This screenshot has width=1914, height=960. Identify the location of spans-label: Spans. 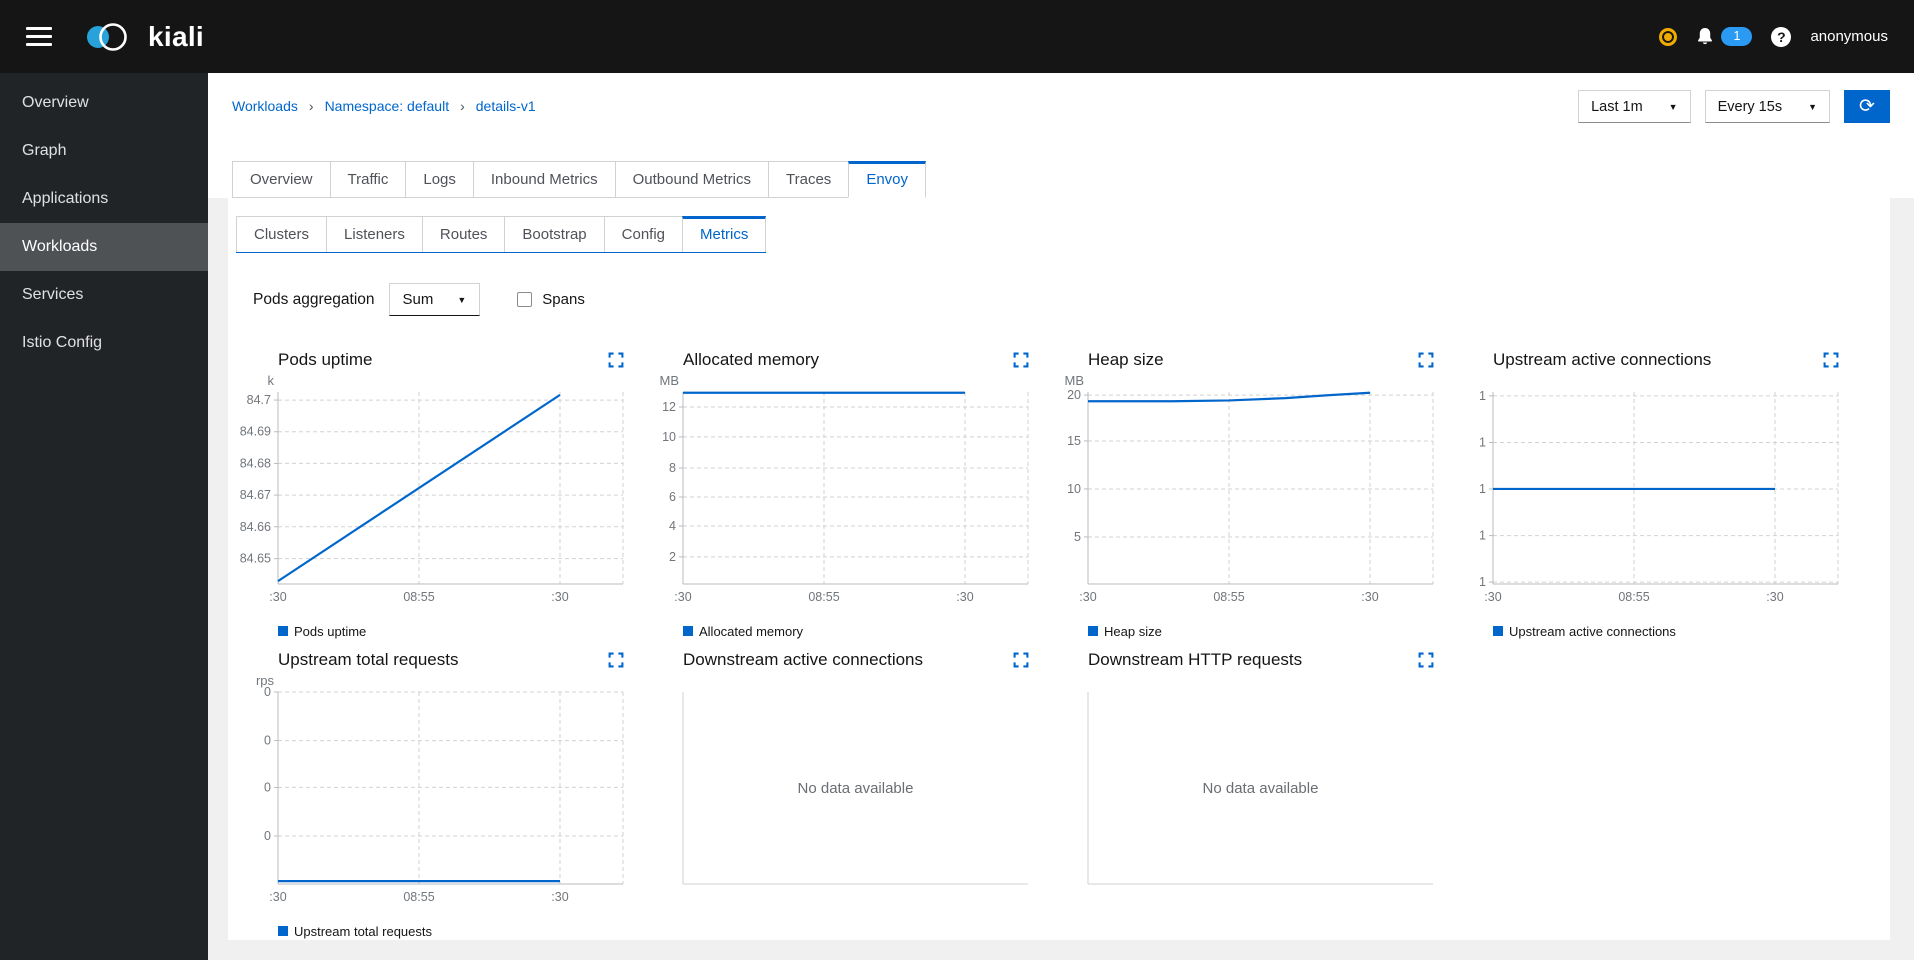
(563, 299).